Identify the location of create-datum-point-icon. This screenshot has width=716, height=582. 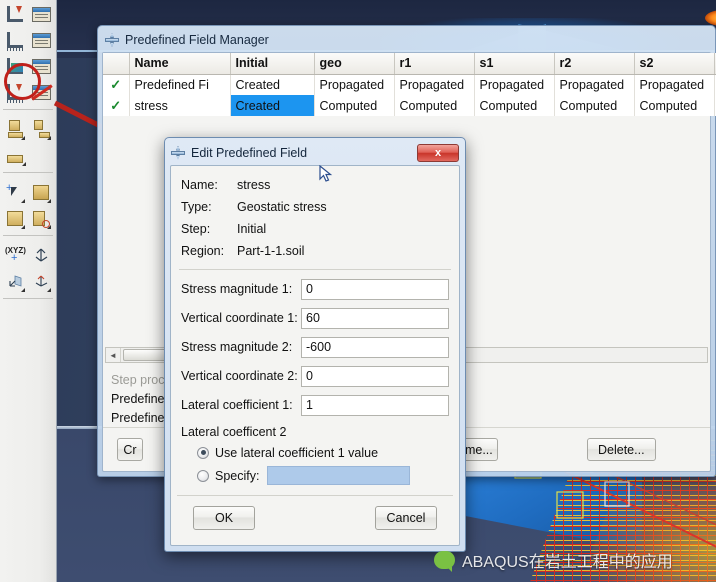
(41, 281).